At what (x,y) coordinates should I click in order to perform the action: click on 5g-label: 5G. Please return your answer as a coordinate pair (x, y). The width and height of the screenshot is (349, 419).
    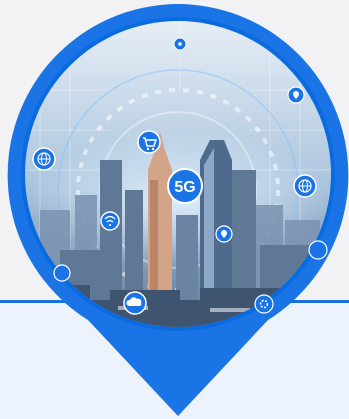
    Looking at the image, I should click on (184, 187).